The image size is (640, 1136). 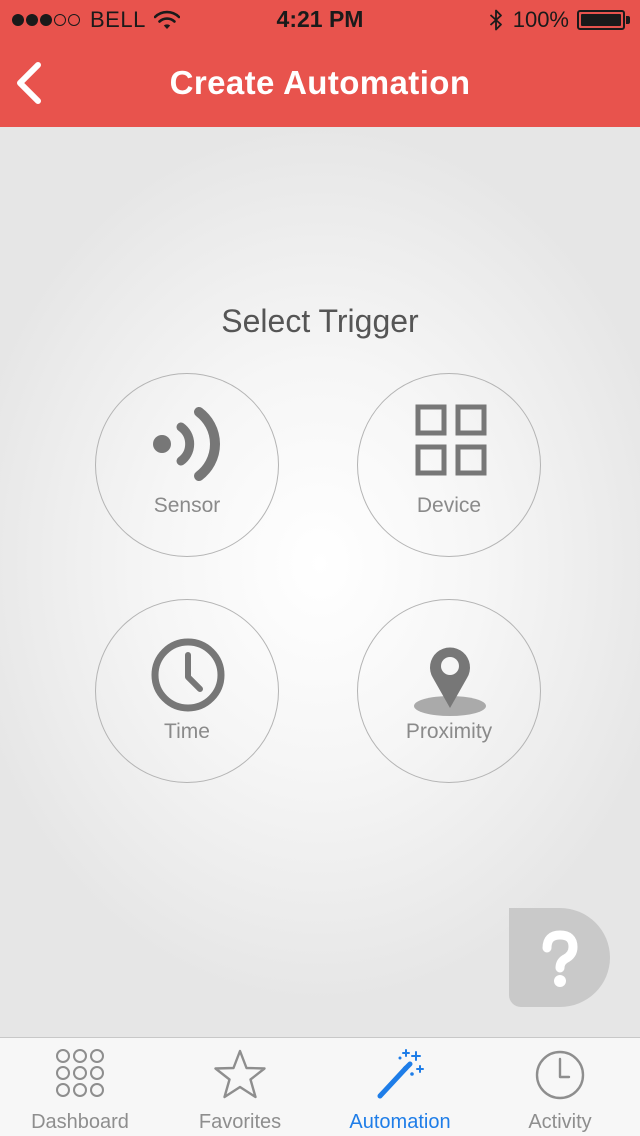 I want to click on star-icon, so click(x=240, y=1074).